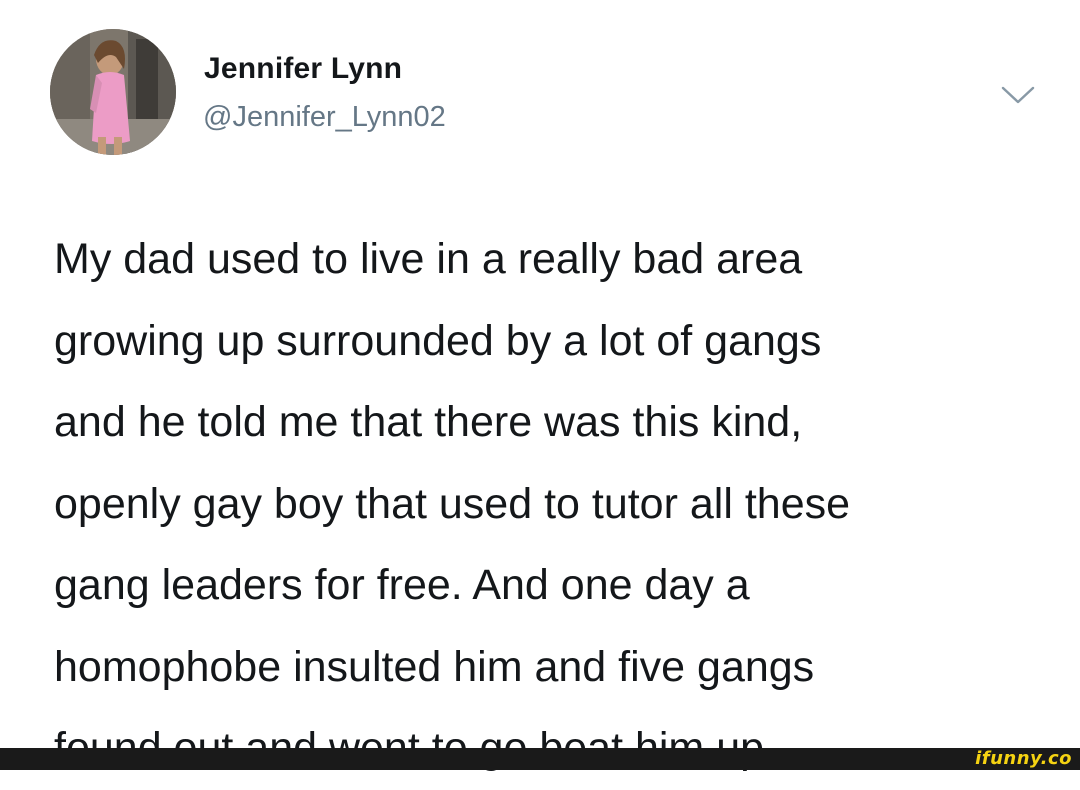 The image size is (1080, 790). What do you see at coordinates (438, 340) in the screenshot?
I see `tweet-text-line: growing up surrounded by a lot of gangs` at bounding box center [438, 340].